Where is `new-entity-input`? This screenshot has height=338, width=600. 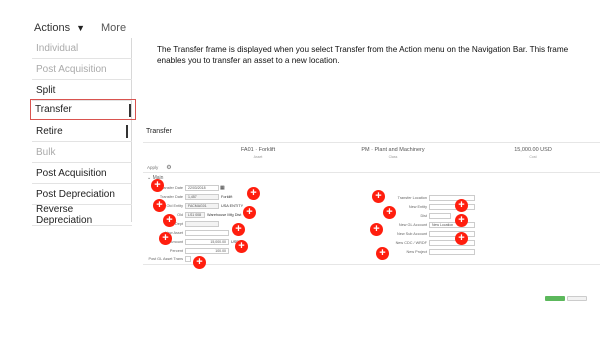
new-entity-input is located at coordinates (452, 206).